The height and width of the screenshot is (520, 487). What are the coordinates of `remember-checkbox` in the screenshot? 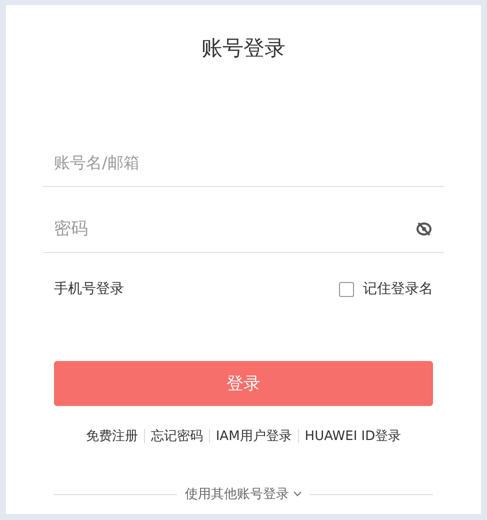 It's located at (346, 289).